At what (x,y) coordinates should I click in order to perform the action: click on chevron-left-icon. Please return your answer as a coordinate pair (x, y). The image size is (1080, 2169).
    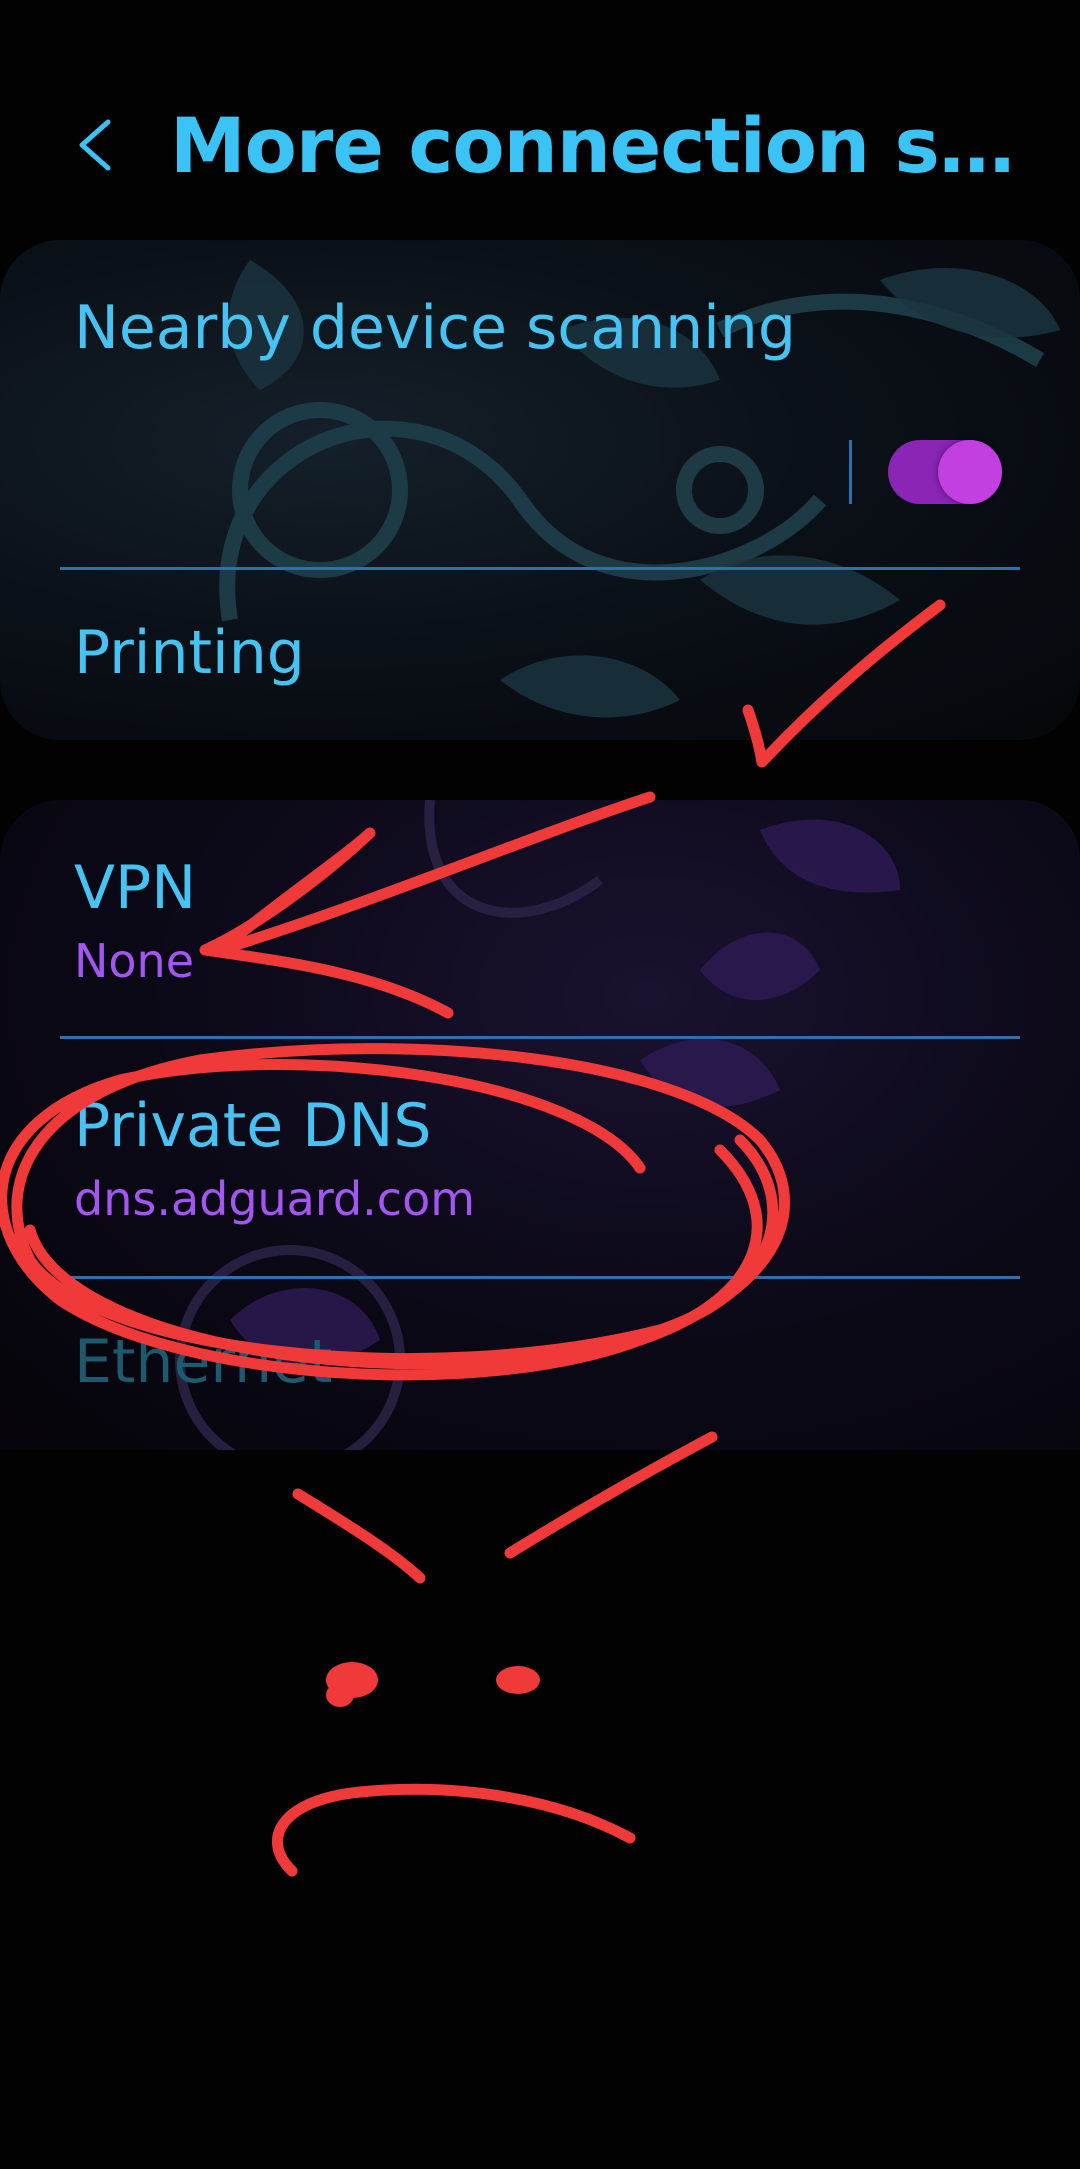
    Looking at the image, I should click on (95, 145).